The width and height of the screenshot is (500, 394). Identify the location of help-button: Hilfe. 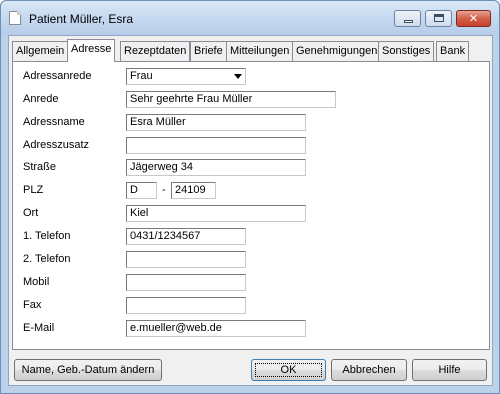
(449, 370).